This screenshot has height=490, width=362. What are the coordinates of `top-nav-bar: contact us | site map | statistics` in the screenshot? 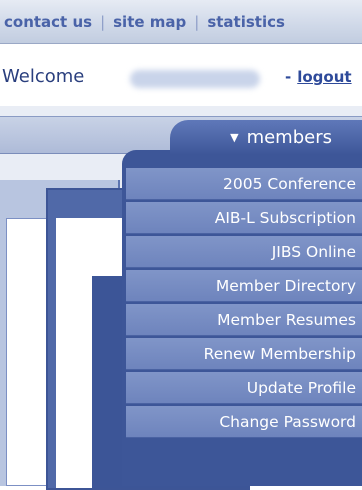 It's located at (181, 22).